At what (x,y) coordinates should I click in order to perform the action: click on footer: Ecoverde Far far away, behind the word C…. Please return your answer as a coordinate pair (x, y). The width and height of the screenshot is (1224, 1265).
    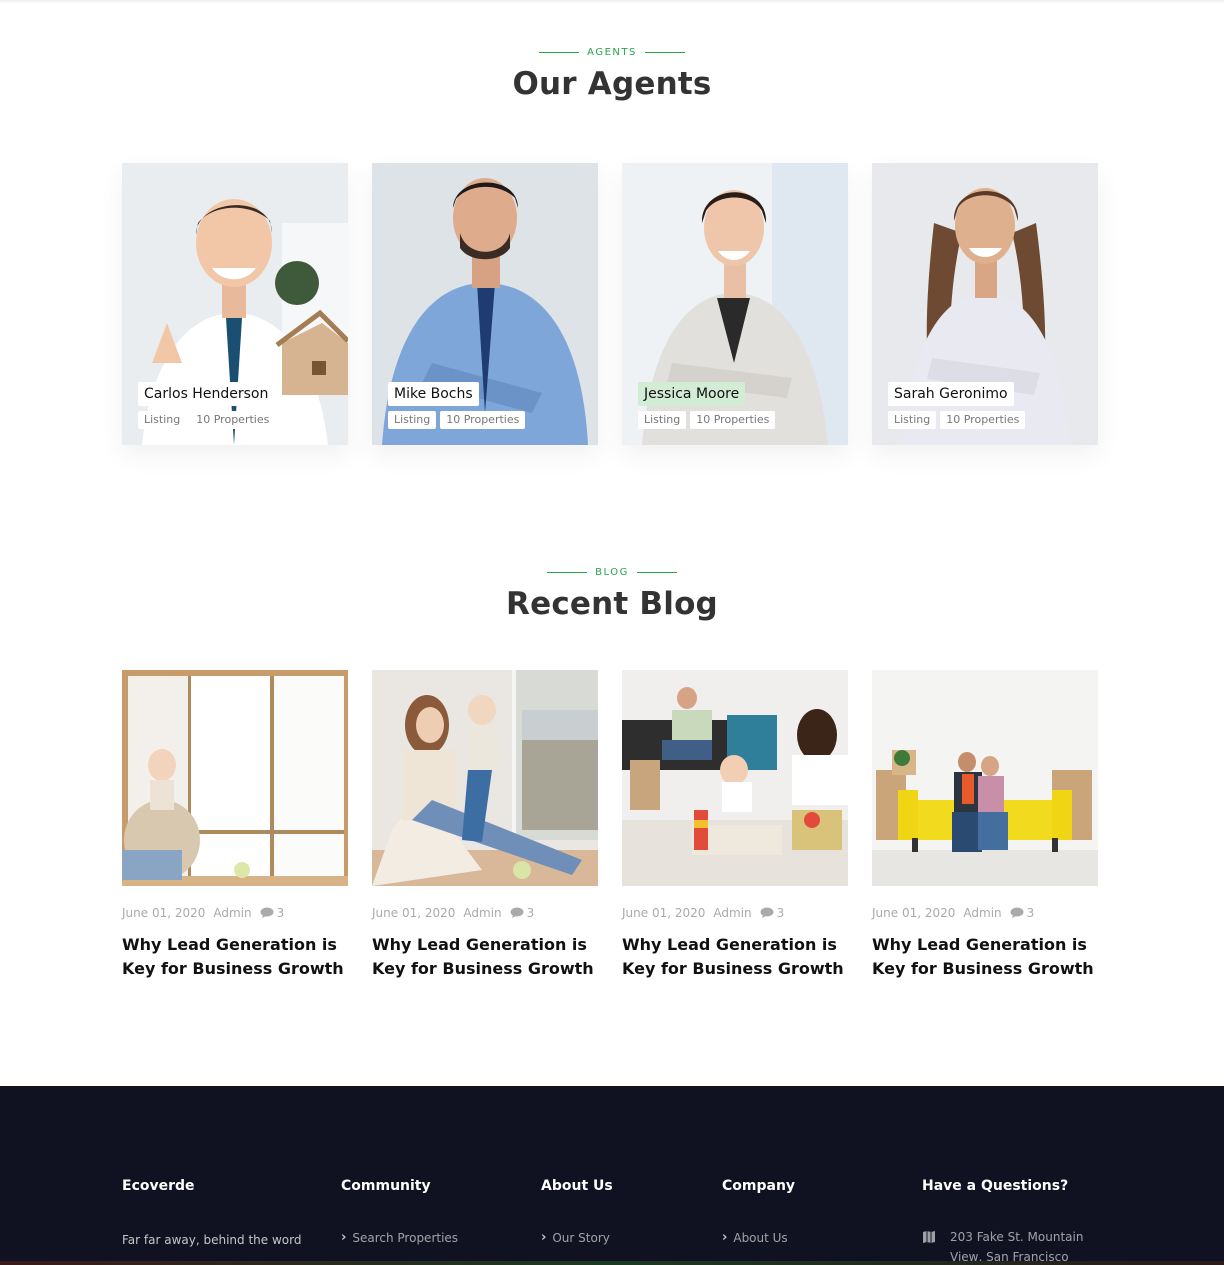
    Looking at the image, I should click on (612, 1175).